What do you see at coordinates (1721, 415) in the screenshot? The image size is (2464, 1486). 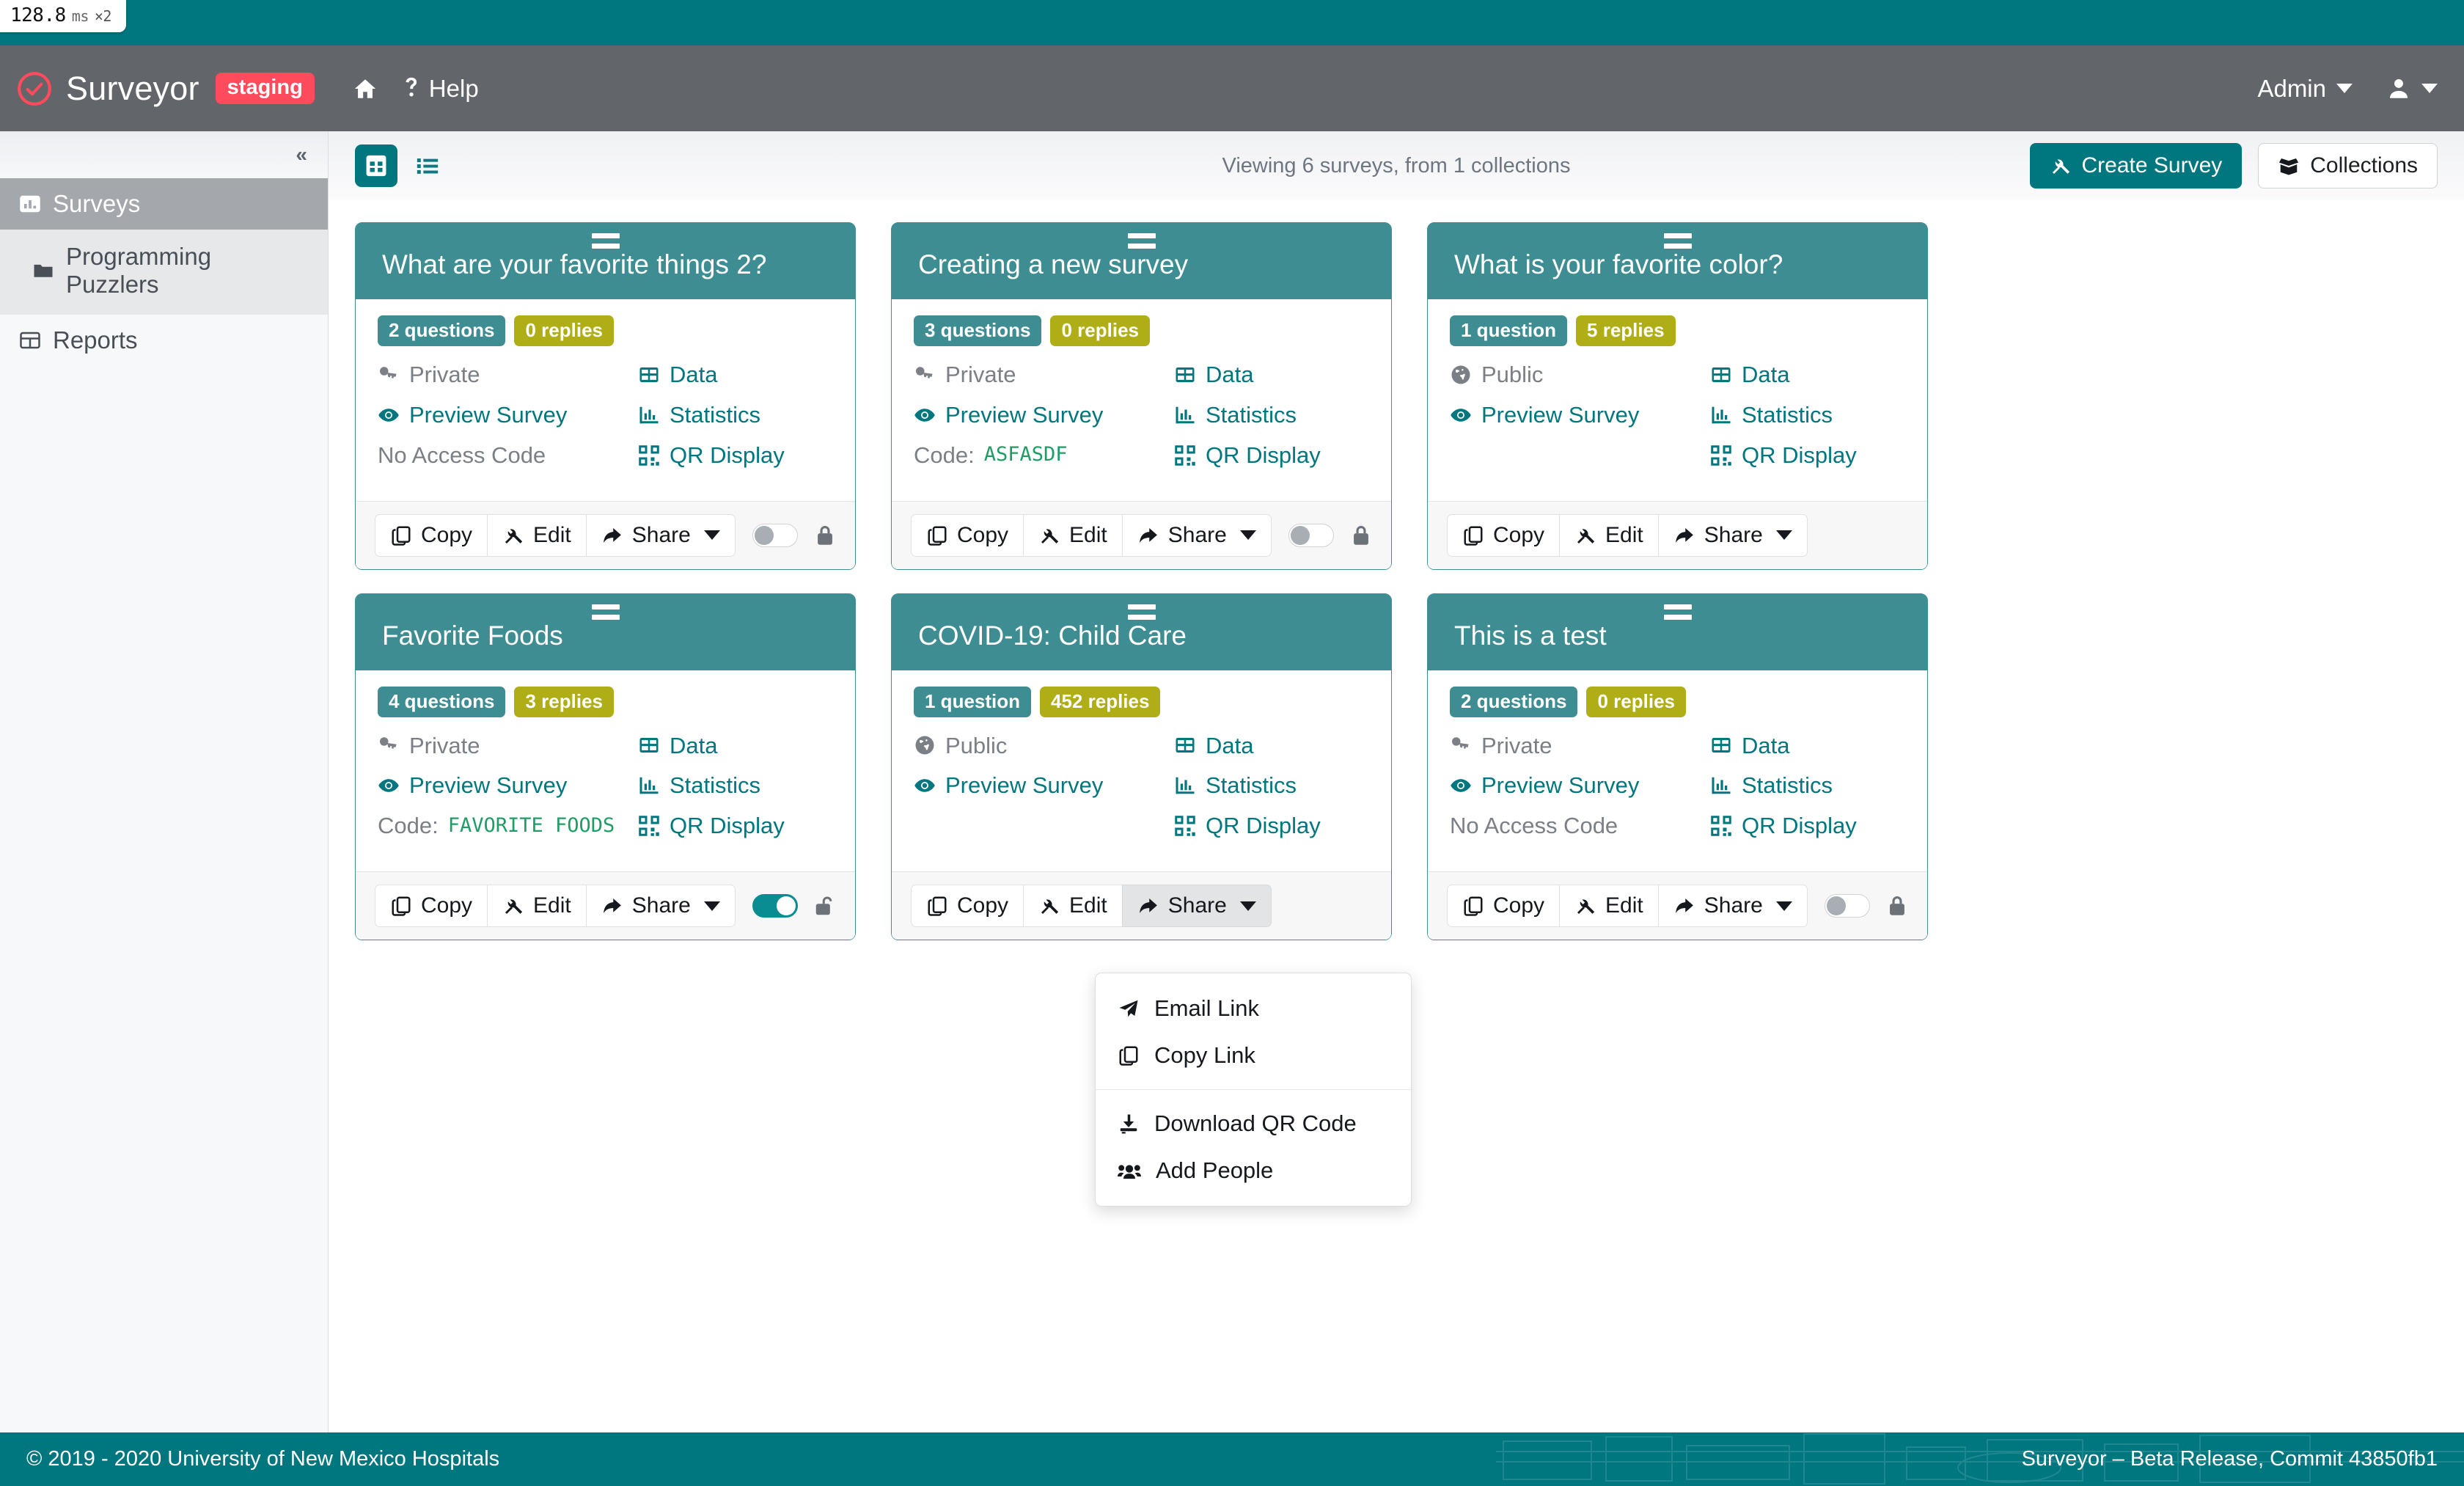 I see `bar-chart-icon` at bounding box center [1721, 415].